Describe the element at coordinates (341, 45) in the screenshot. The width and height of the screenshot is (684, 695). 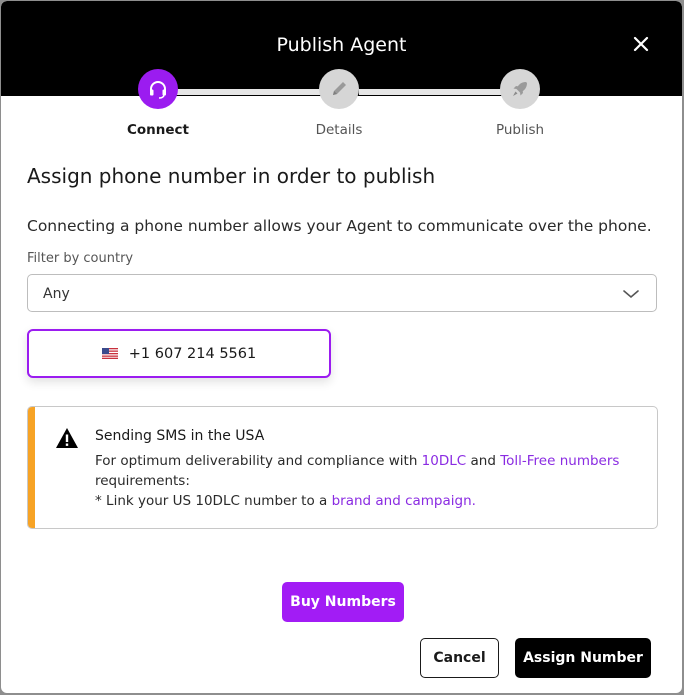
I see `dialog-title: Publish Agent` at that location.